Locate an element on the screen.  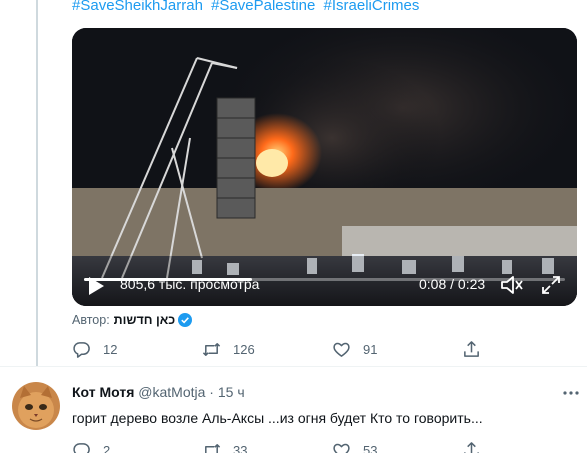
reply-timestamp: 15 ч is located at coordinates (231, 392).